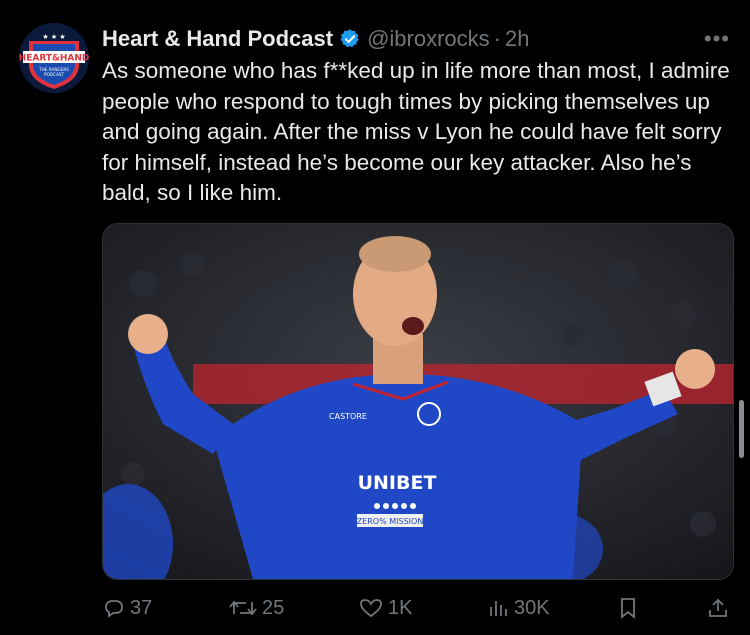 This screenshot has height=635, width=750. I want to click on views-button: 30K, so click(518, 608).